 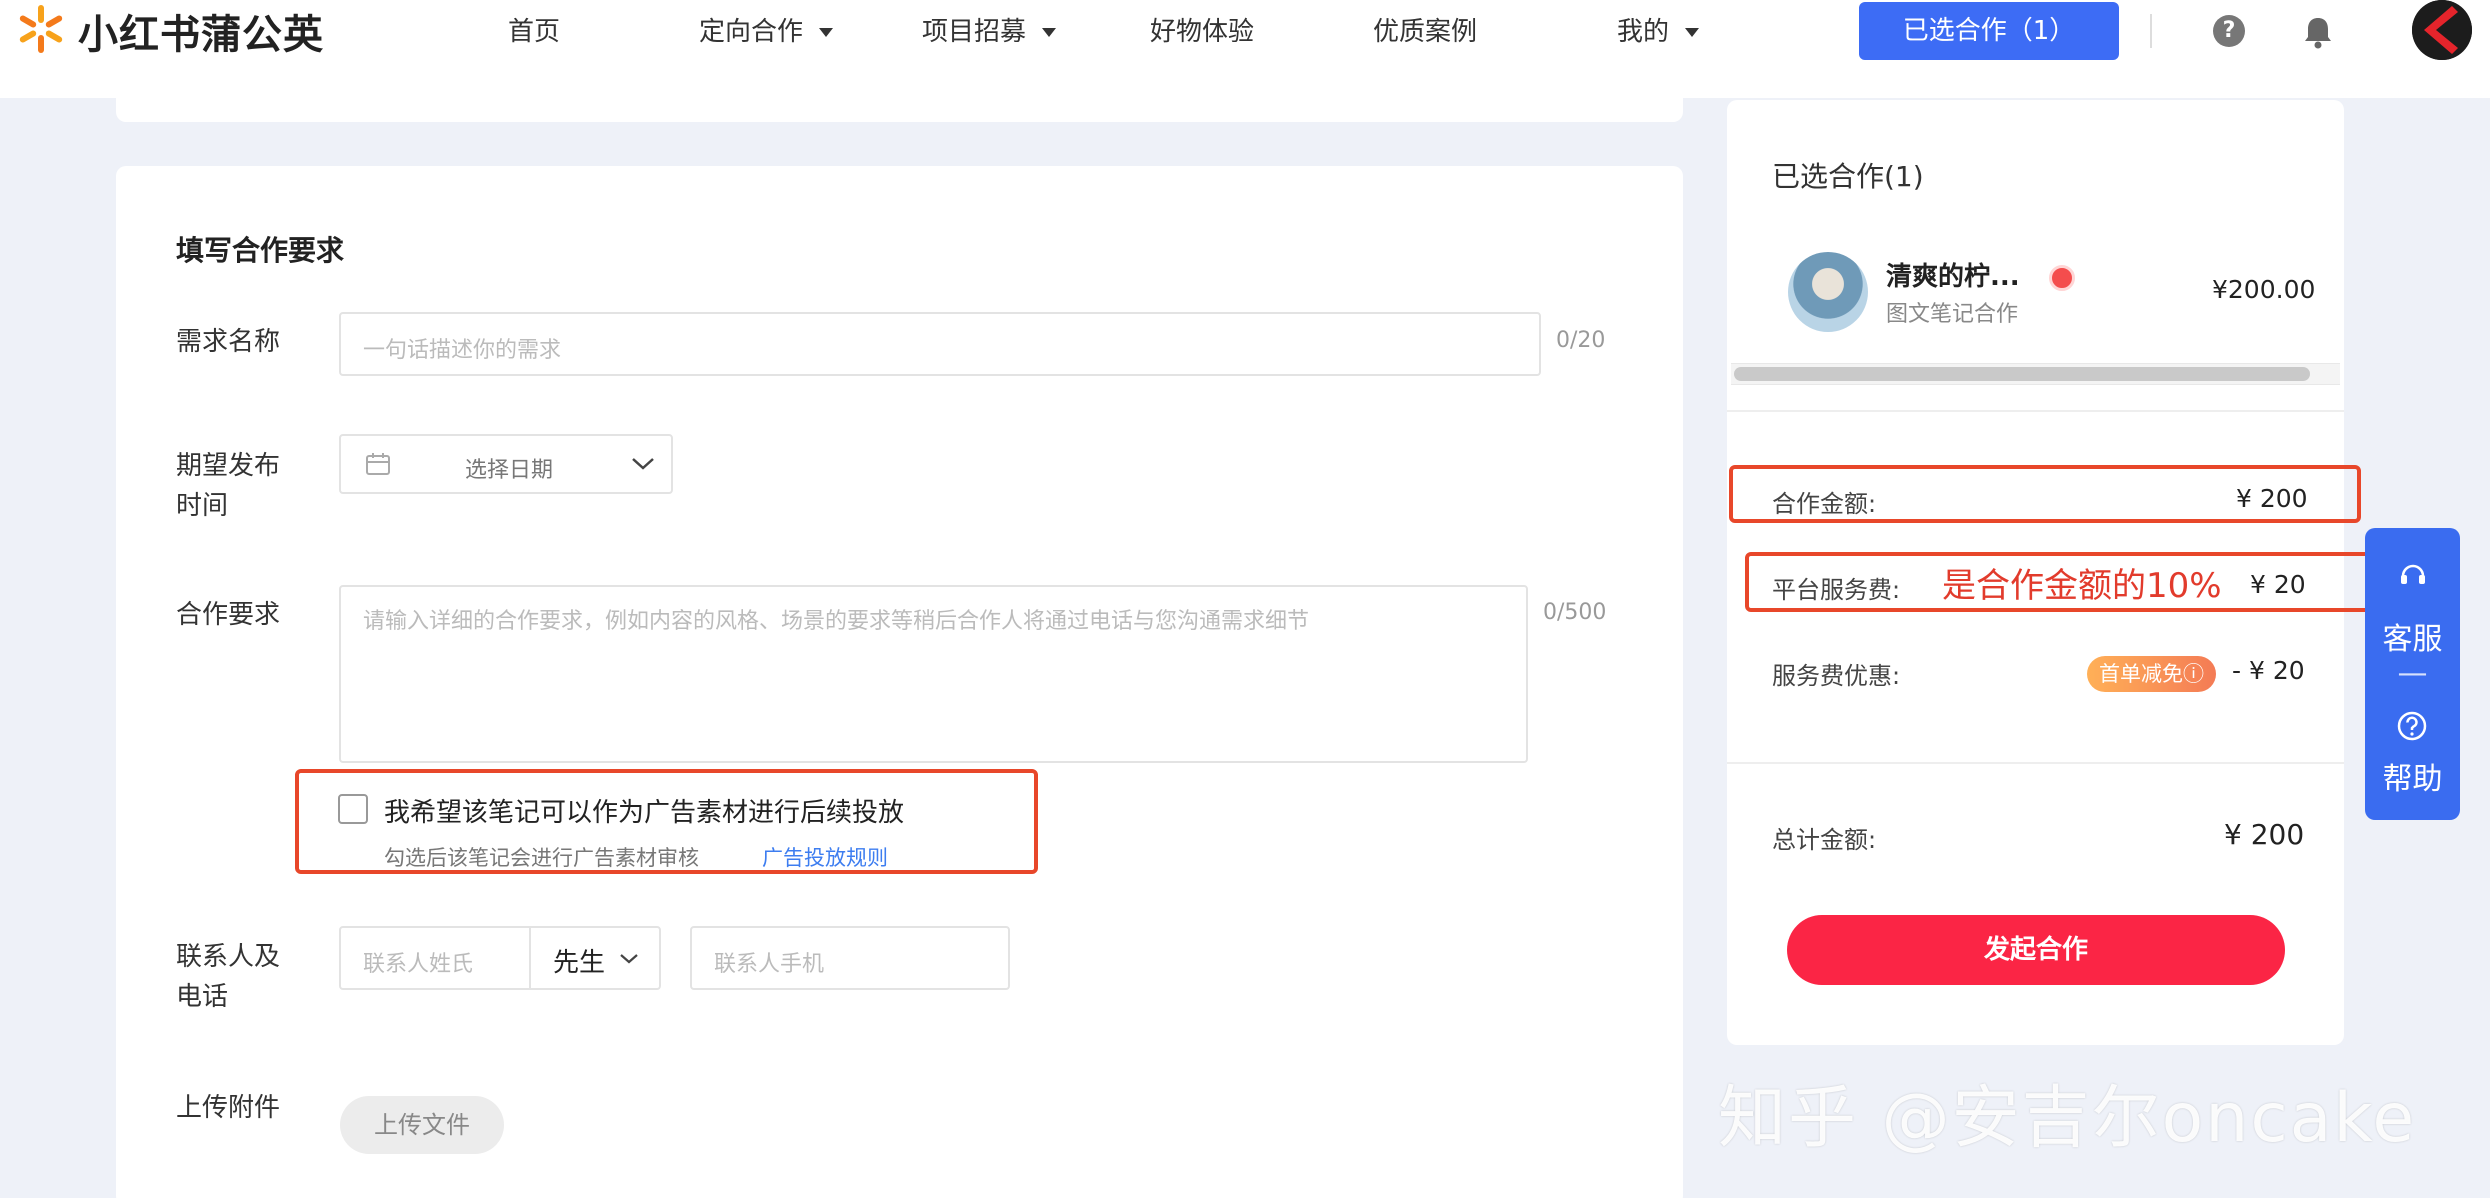 I want to click on date-placeholder: 选择日期, so click(x=509, y=470).